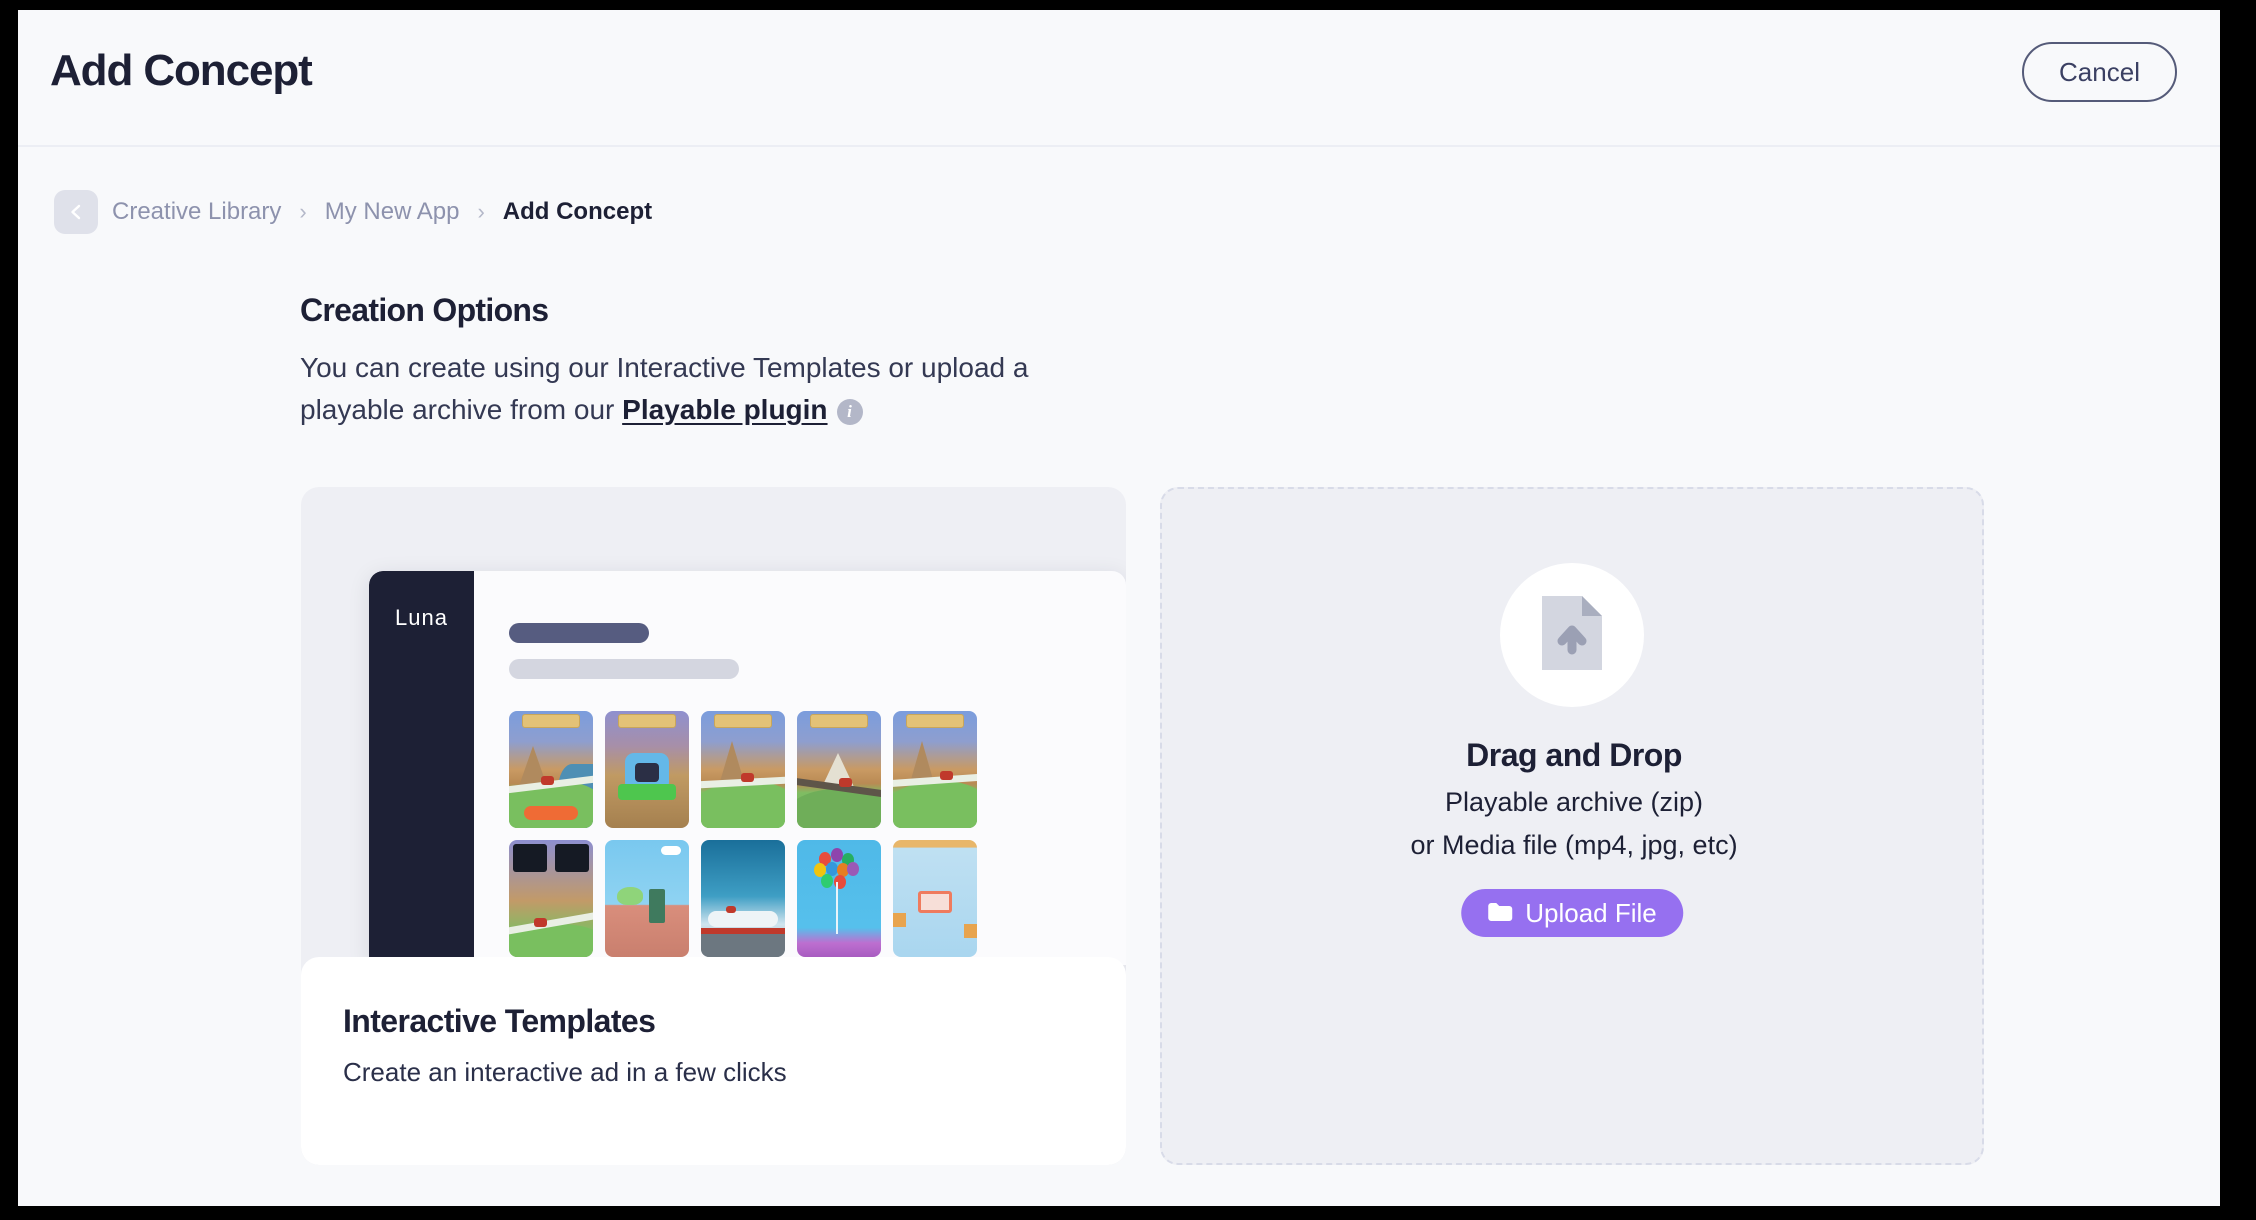  What do you see at coordinates (421, 617) in the screenshot?
I see `mockup-logo: Luna` at bounding box center [421, 617].